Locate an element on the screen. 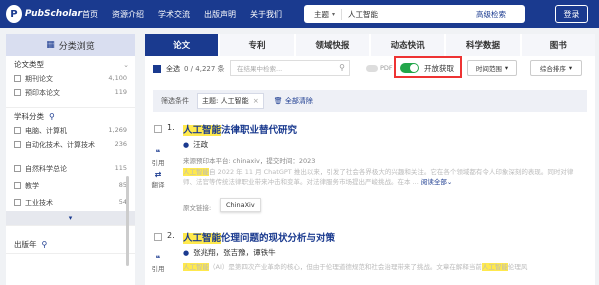 The height and width of the screenshot is (285, 599). year-label: 出版年 is located at coordinates (25, 244).